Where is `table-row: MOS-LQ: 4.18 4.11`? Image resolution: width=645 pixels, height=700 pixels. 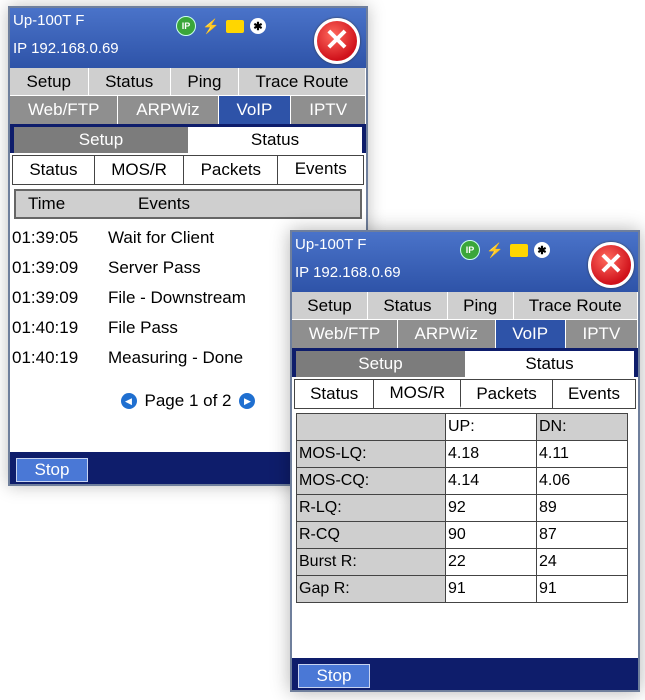 table-row: MOS-LQ: 4.18 4.11 is located at coordinates (462, 454).